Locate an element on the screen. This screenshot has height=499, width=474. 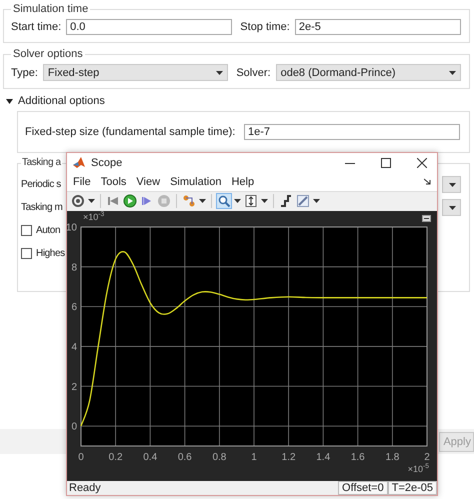
tick-label: 0.8 is located at coordinates (219, 457).